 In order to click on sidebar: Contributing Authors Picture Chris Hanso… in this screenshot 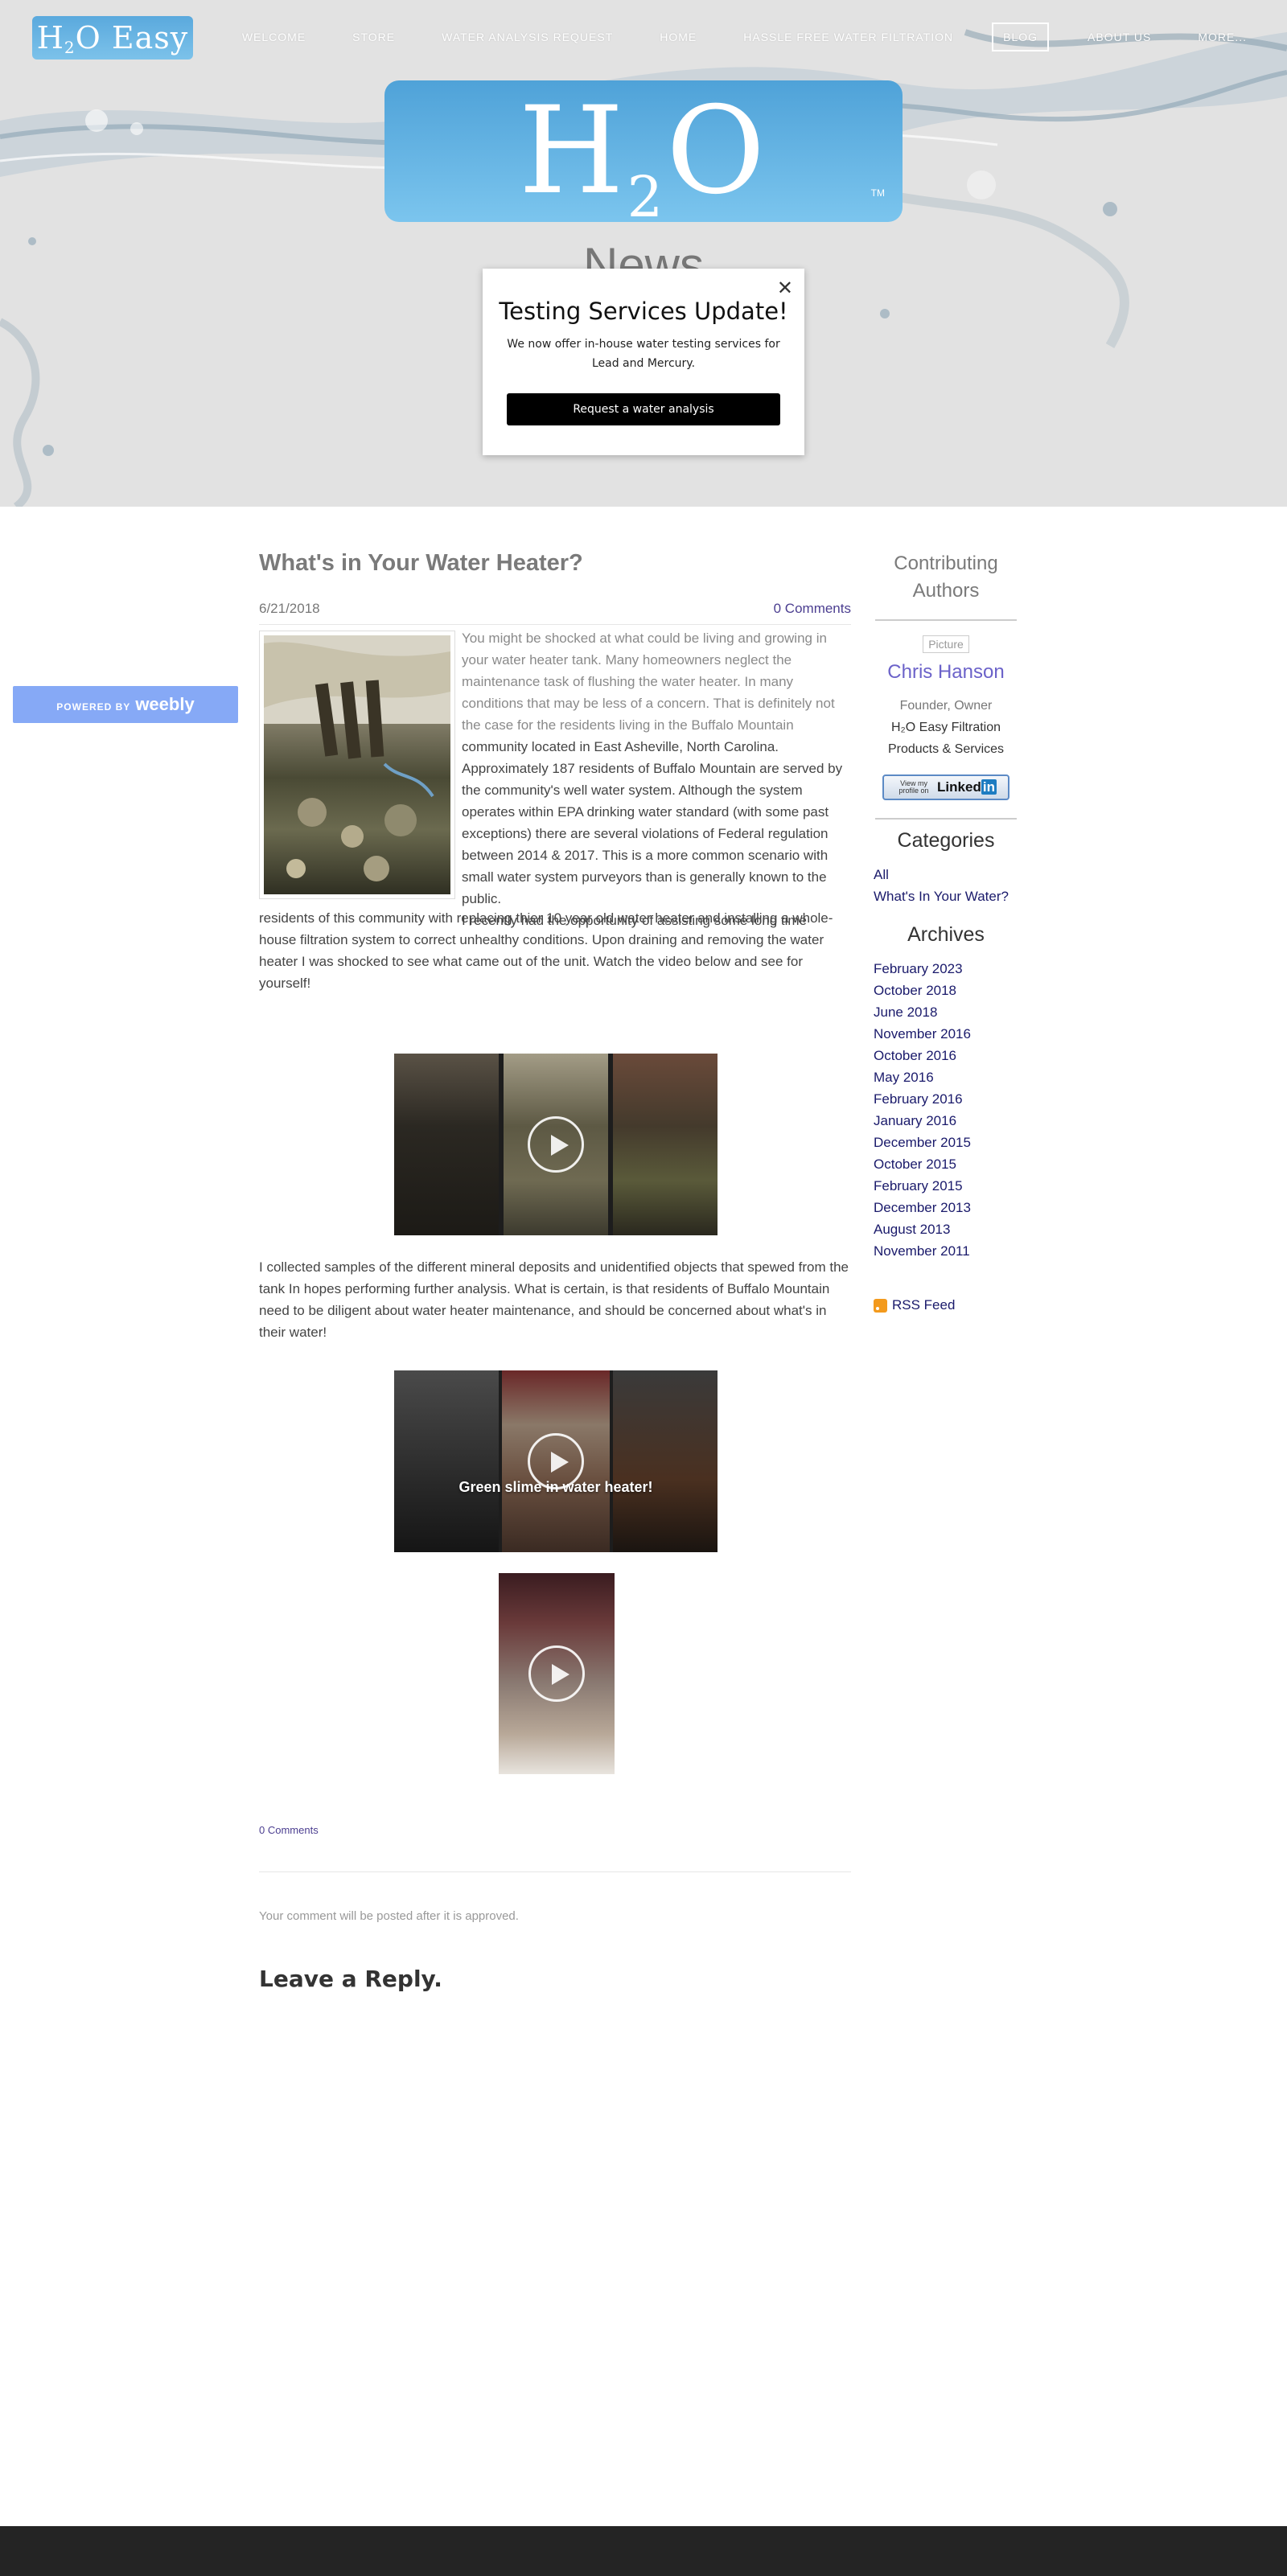, I will do `click(946, 931)`.